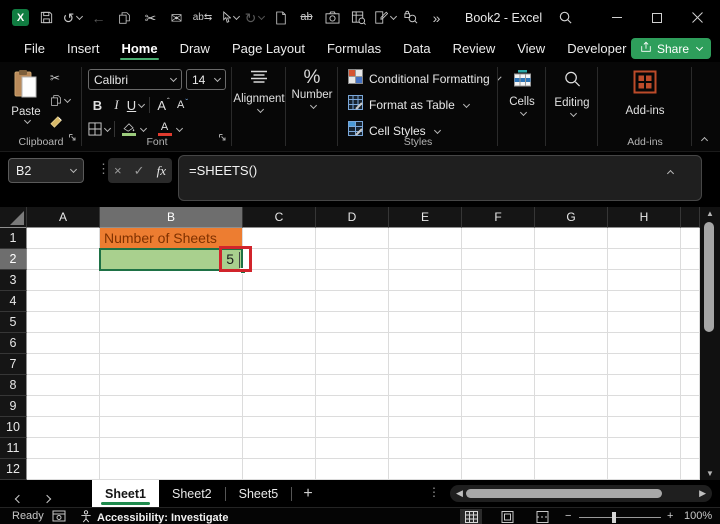  I want to click on menu-tab-formulas: Formulas, so click(354, 48).